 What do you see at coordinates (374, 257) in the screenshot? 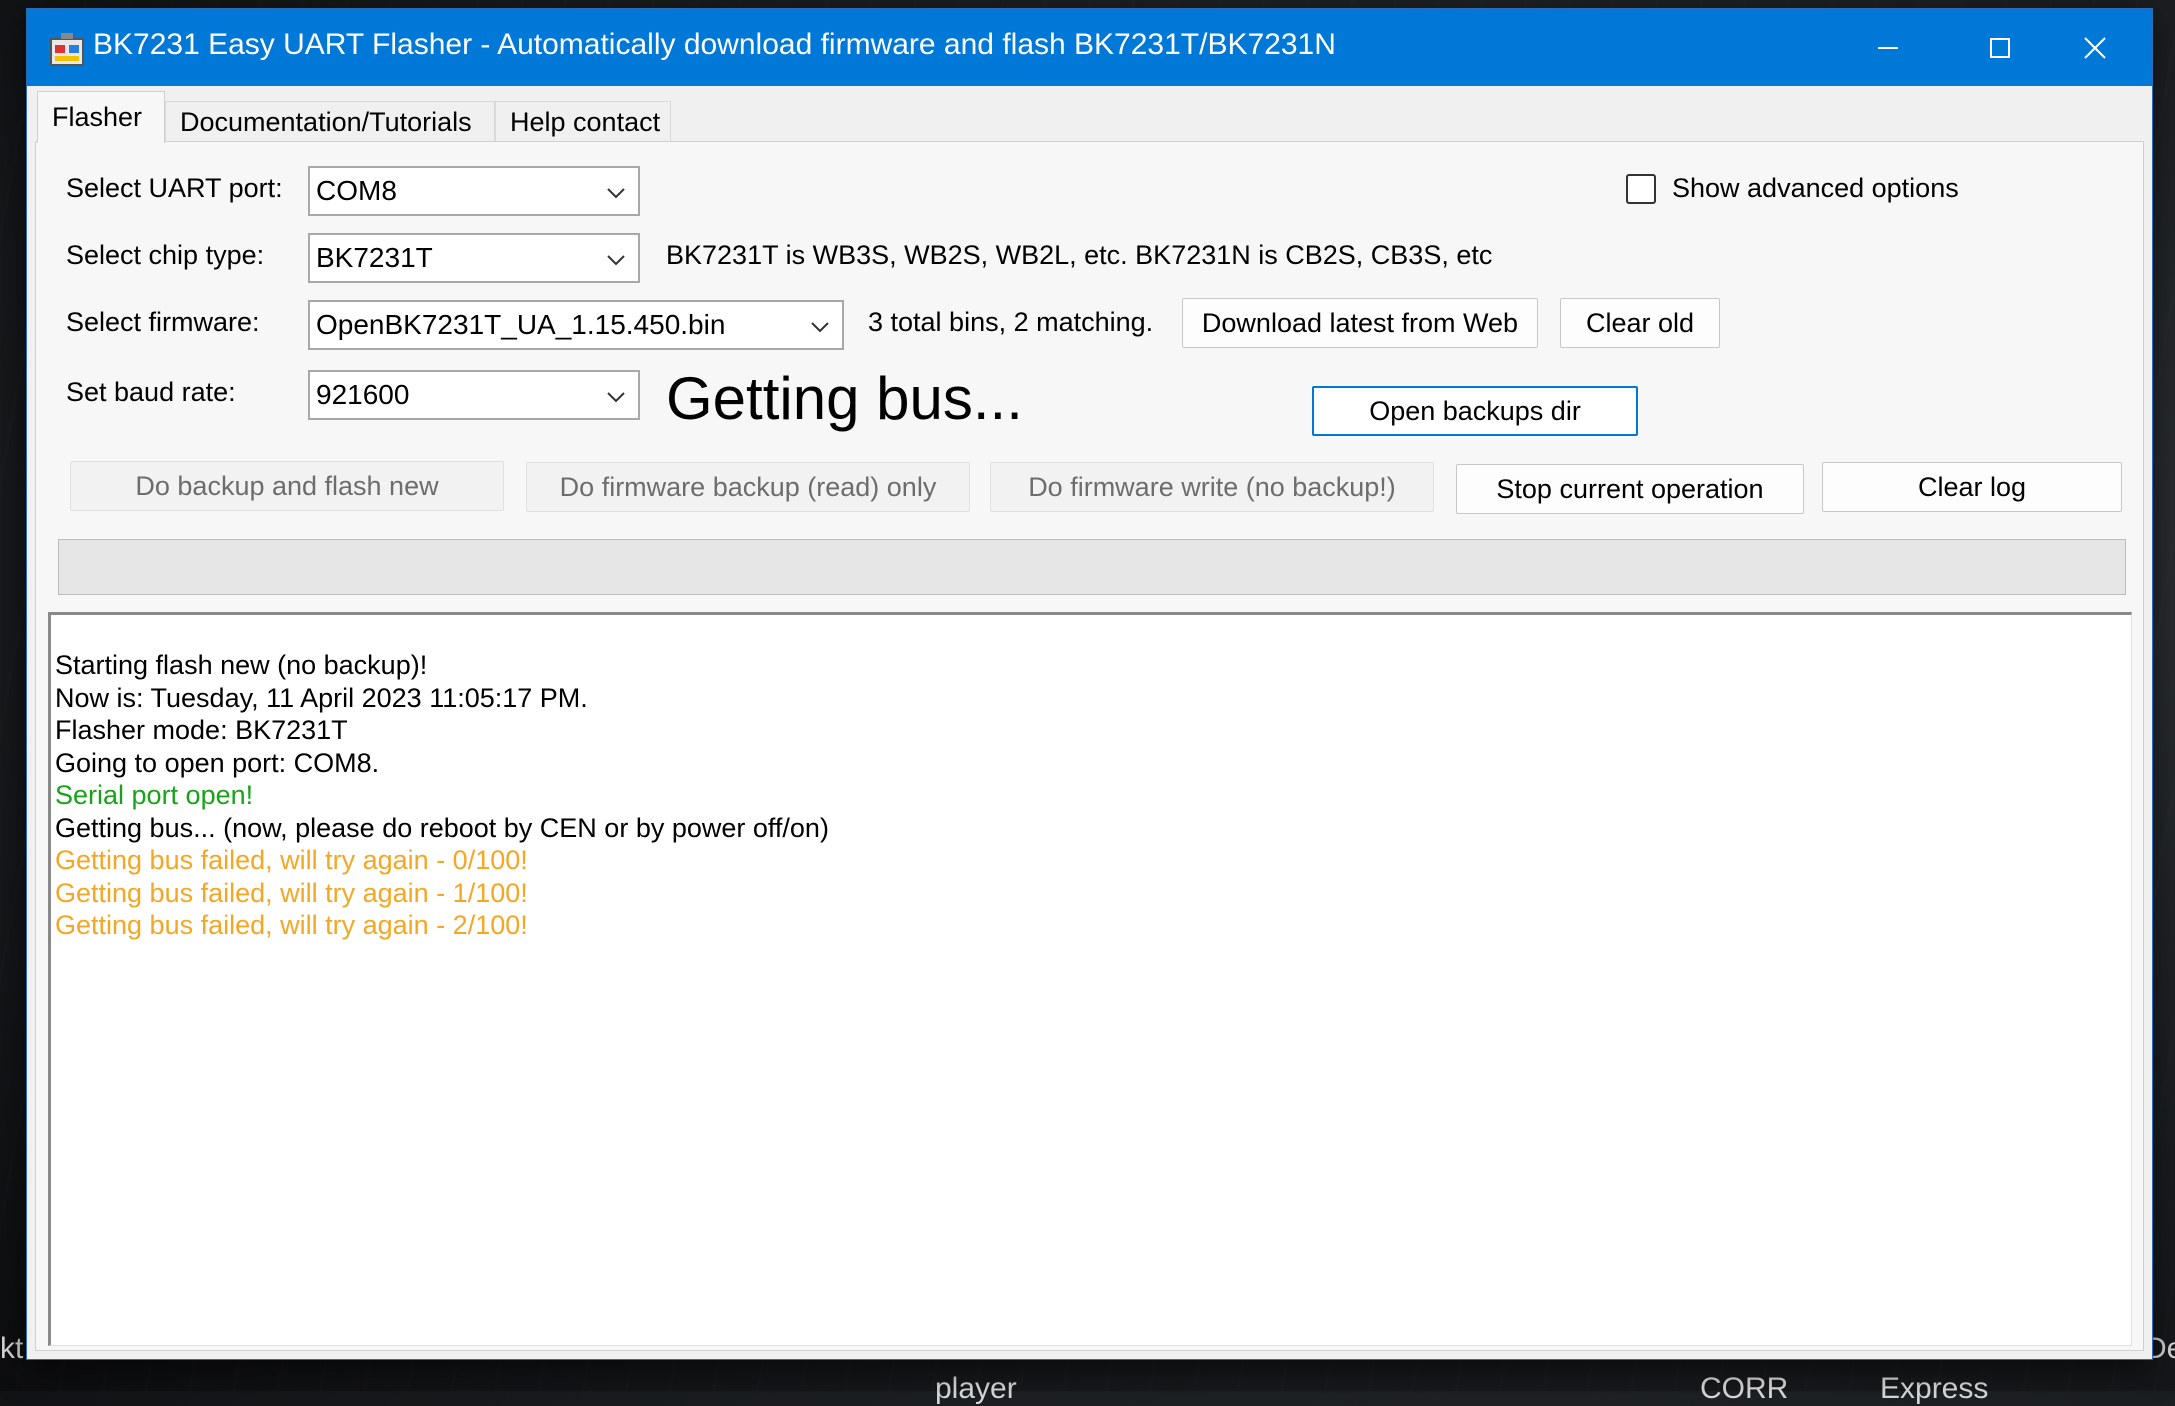
I see `chip-type-value: BK7231T` at bounding box center [374, 257].